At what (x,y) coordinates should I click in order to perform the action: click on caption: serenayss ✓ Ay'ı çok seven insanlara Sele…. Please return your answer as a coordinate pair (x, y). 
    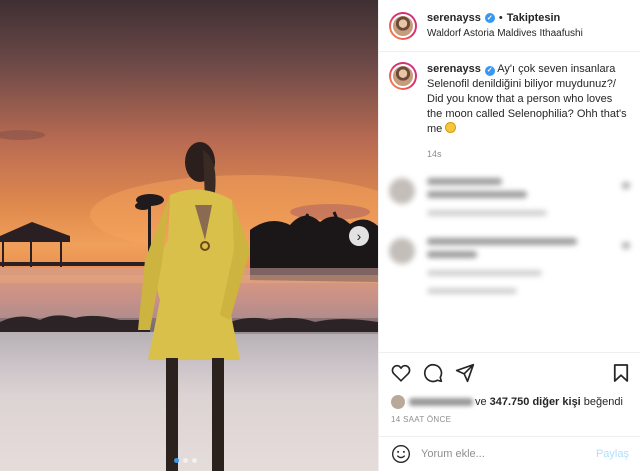
    Looking at the image, I should click on (509, 112).